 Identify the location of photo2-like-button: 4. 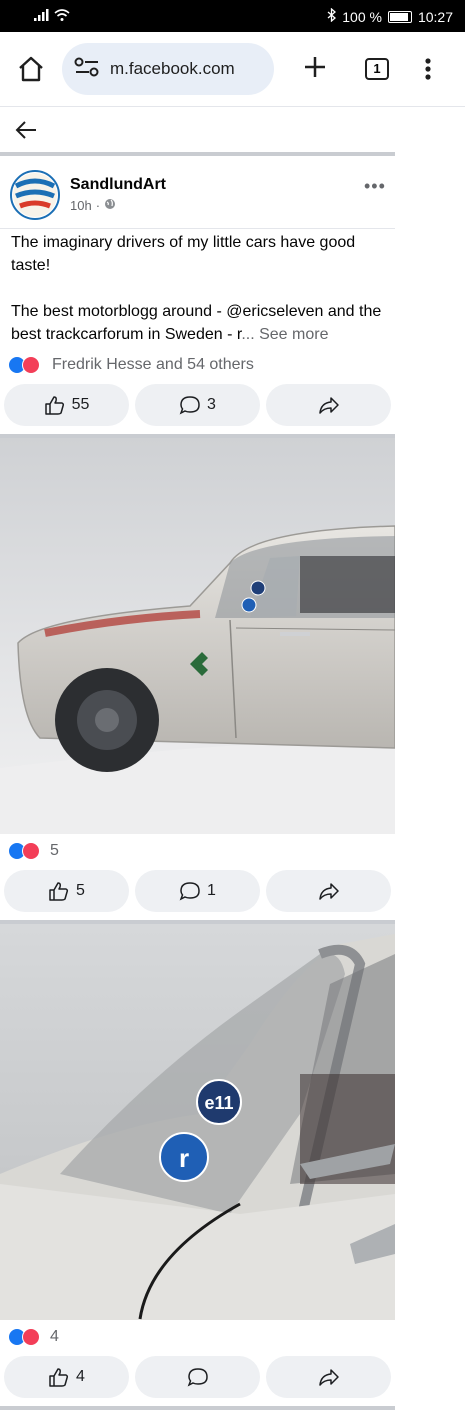
(66, 1377).